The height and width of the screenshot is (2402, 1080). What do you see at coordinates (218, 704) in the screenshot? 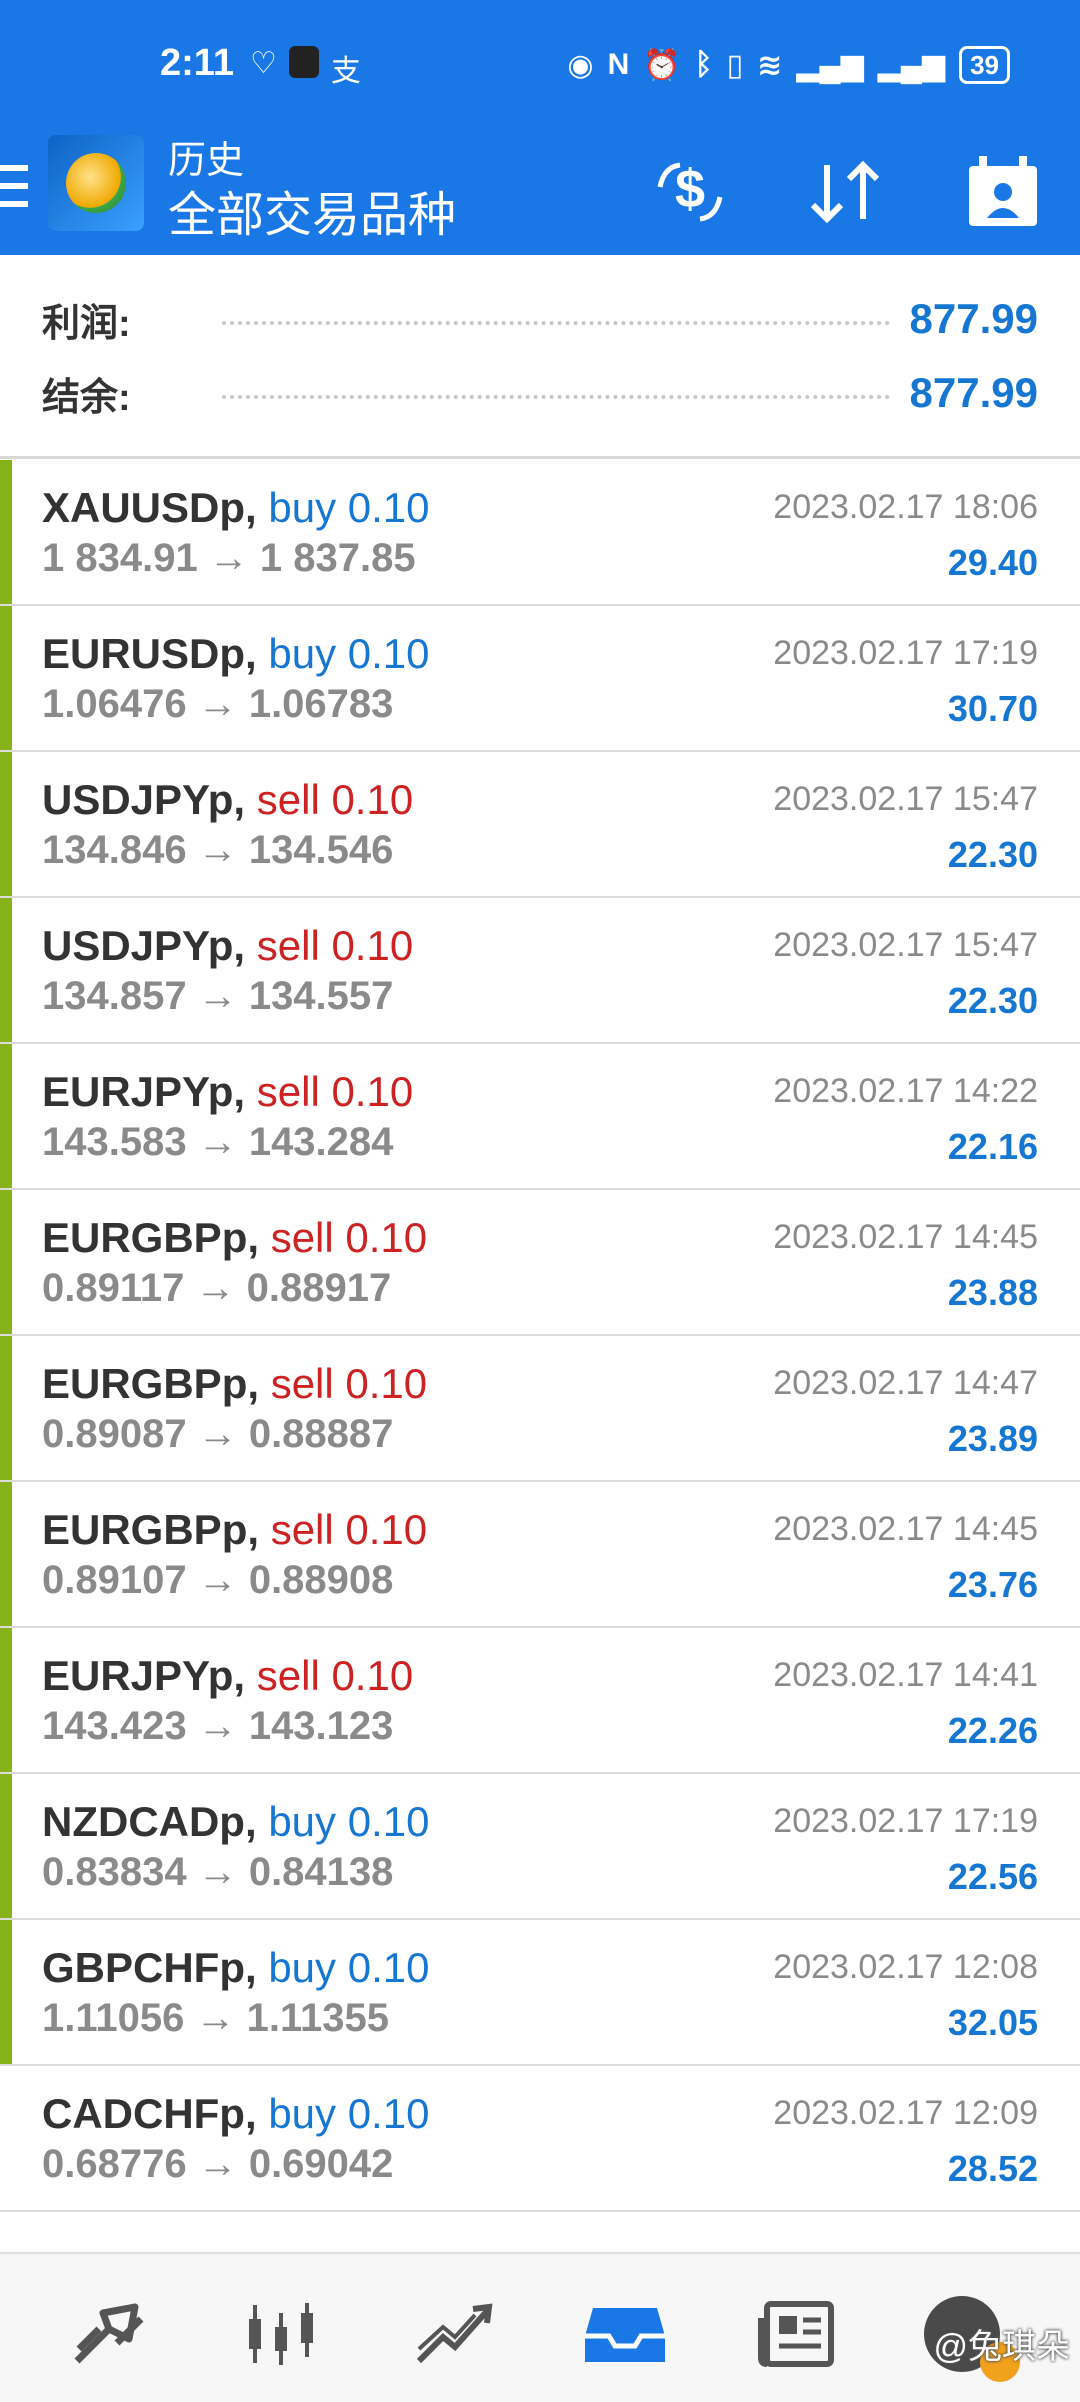
I see `trade-prices: 1.06476 → 1.06783` at bounding box center [218, 704].